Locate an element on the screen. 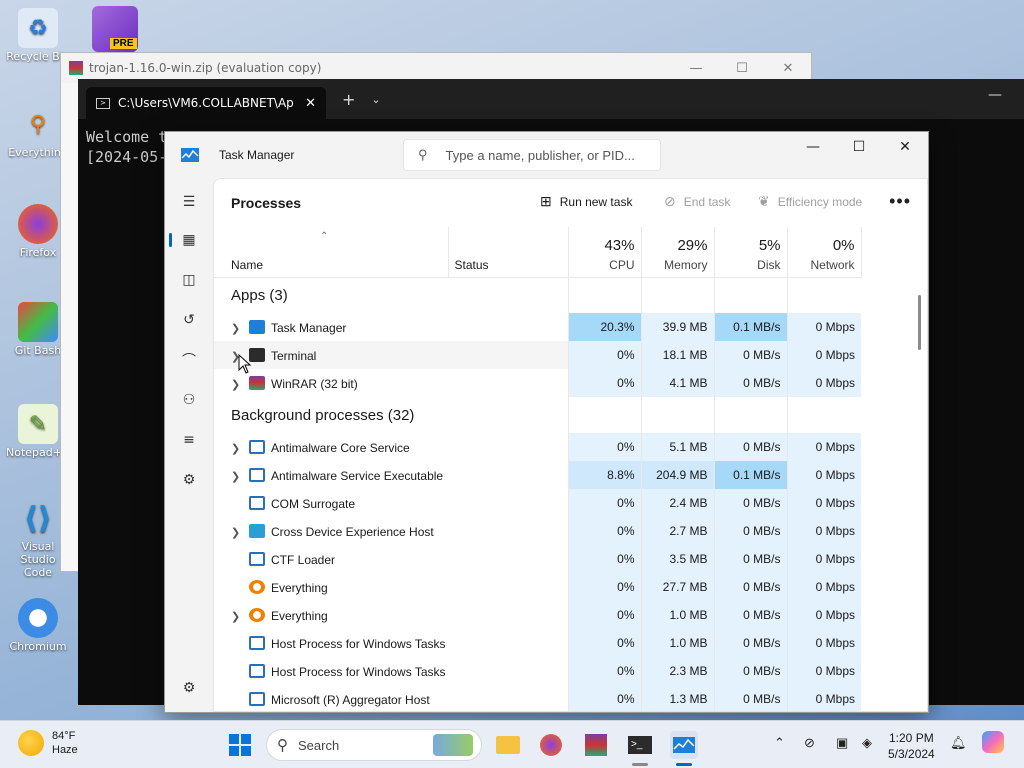 This screenshot has height=768, width=1024. nav-processes: ▦ is located at coordinates (187, 240).